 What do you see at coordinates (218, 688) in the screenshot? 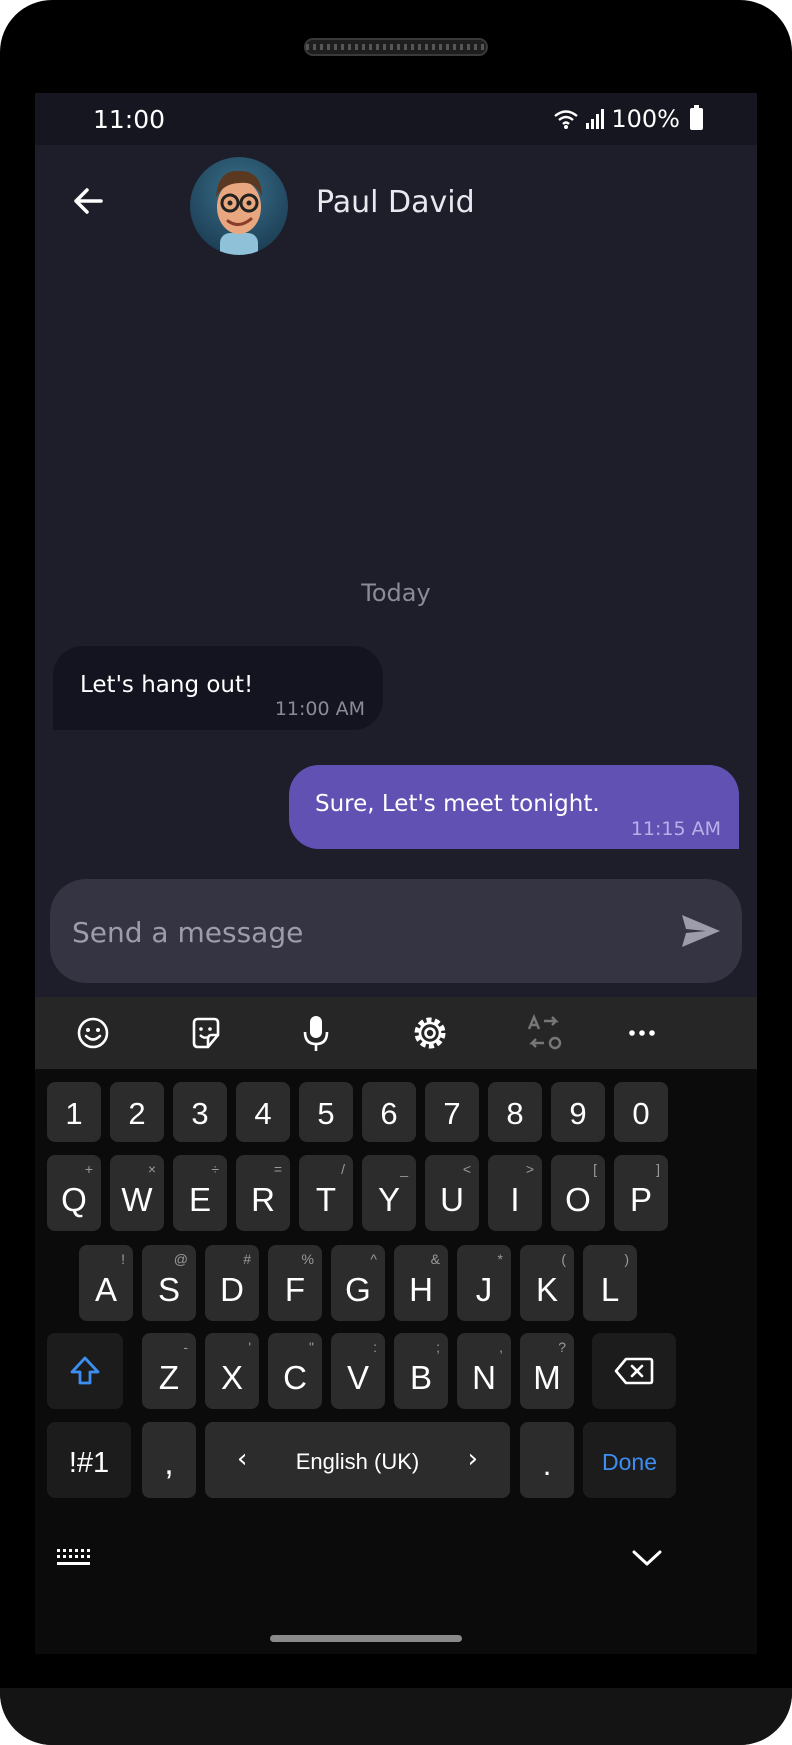
I see `incoming-message: Let's hang out! 11:00 AM` at bounding box center [218, 688].